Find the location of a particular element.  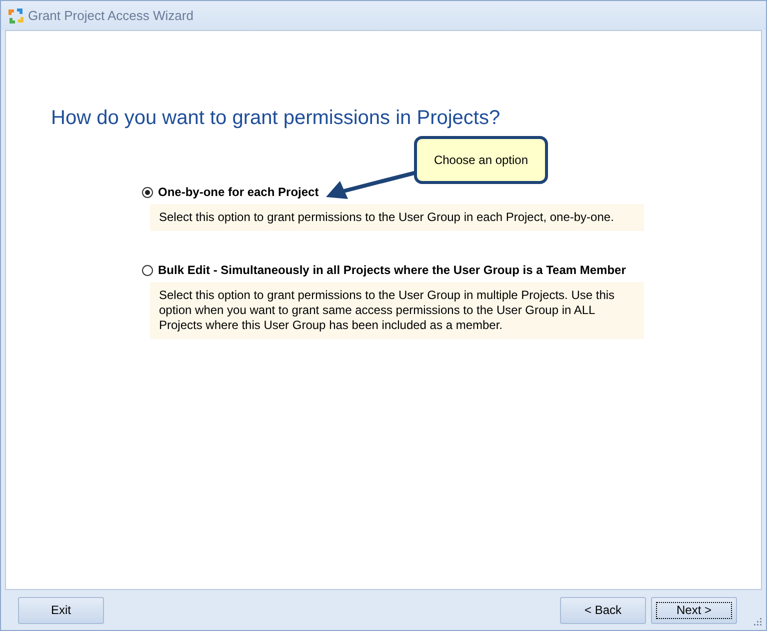

page-heading: How do you want to grant permissions in Projects? is located at coordinates (276, 118).